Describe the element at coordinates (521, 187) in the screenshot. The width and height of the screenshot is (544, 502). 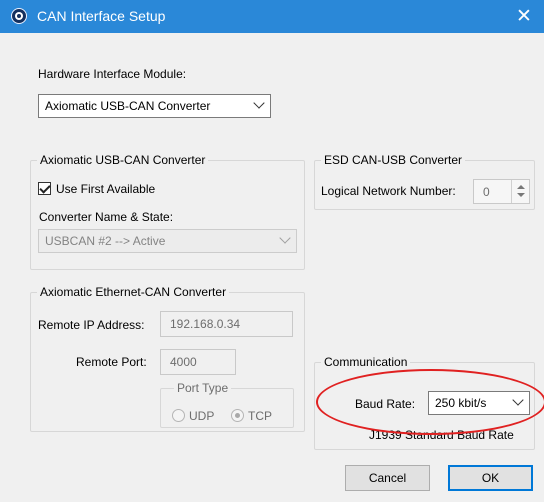
I see `spin-up-icon` at that location.